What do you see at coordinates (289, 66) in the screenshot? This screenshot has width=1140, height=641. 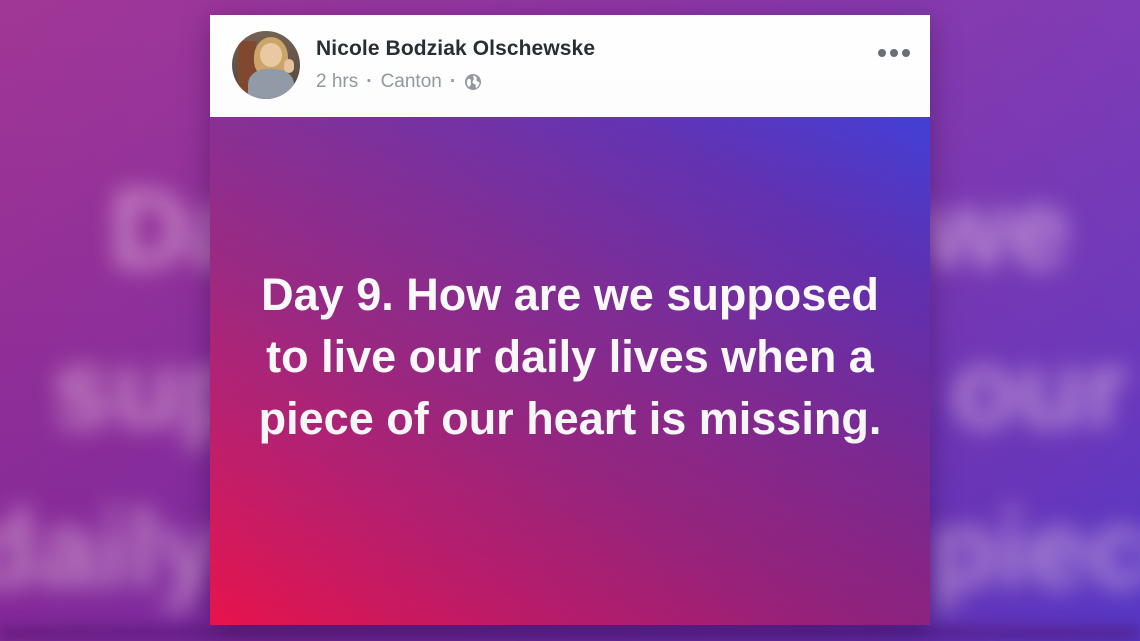 I see `avatar-waving-hand` at bounding box center [289, 66].